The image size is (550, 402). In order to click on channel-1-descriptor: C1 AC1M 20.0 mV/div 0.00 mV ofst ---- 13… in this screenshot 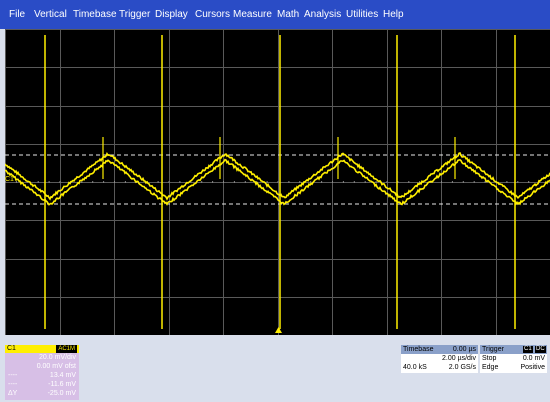, I will do `click(42, 372)`.